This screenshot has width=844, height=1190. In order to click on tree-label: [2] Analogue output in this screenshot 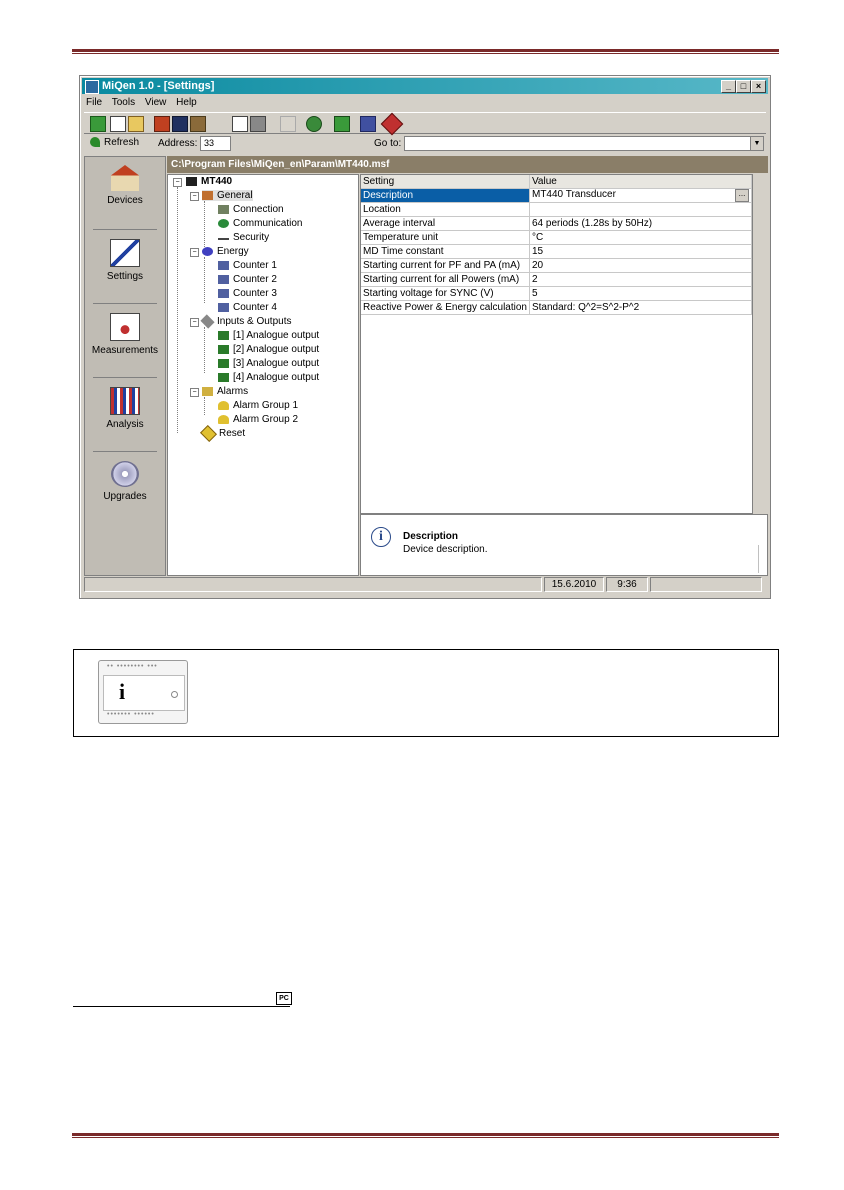, I will do `click(276, 349)`.